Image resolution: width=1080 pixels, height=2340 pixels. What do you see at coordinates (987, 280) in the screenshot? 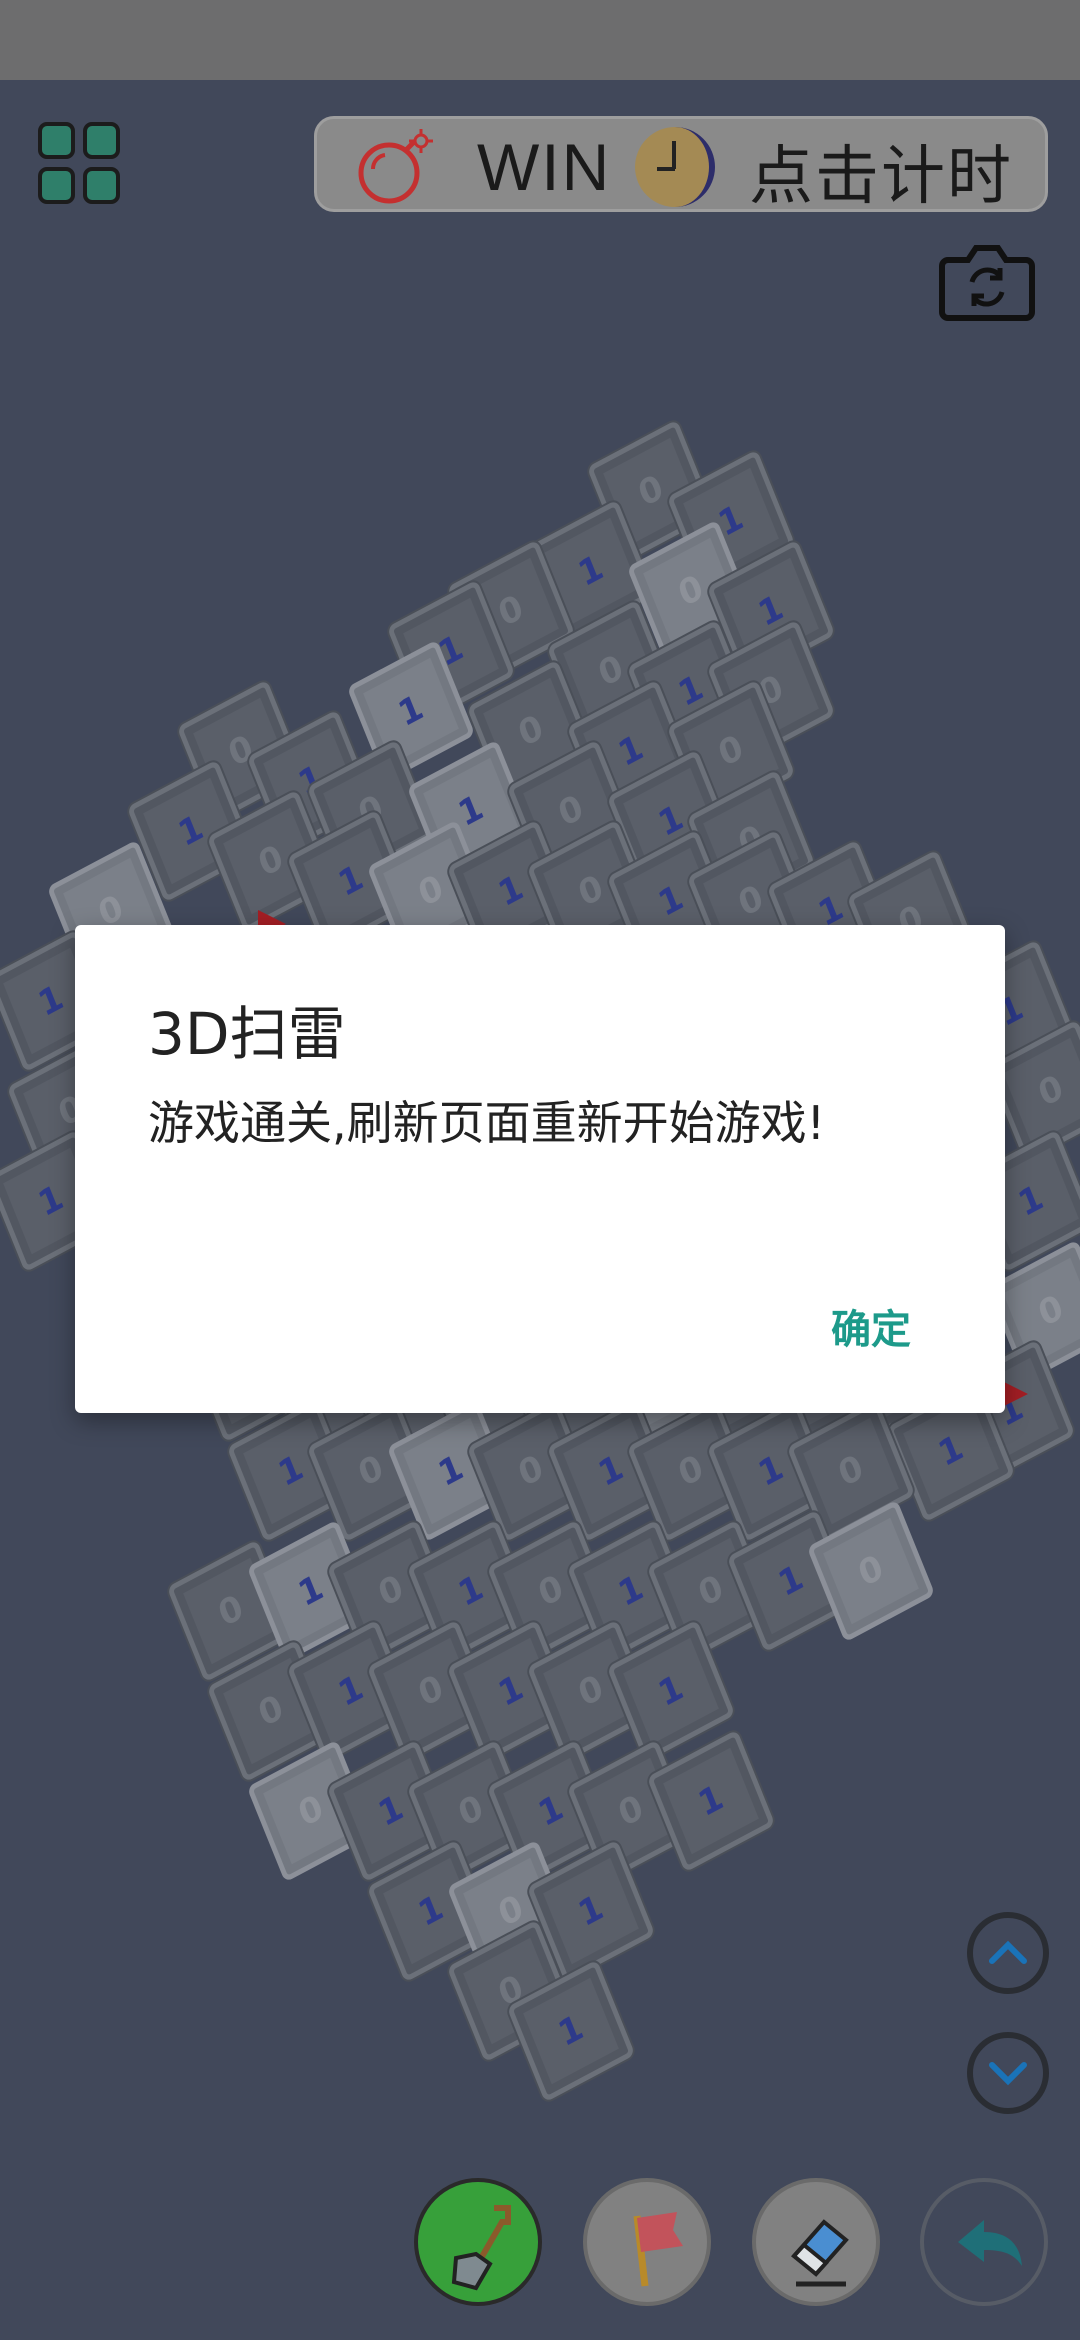
I see `camera-reset-icon` at bounding box center [987, 280].